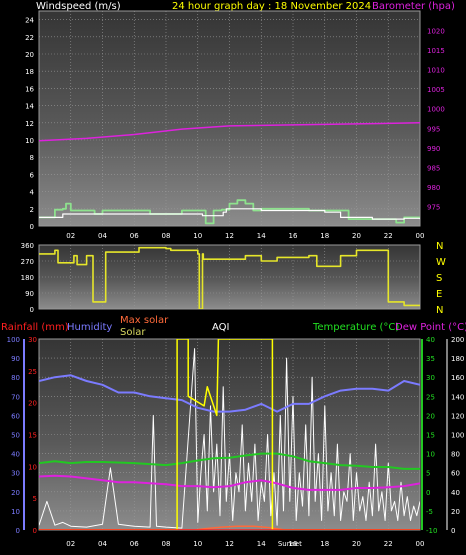 This screenshot has width=466, height=555. What do you see at coordinates (453, 531) in the screenshot?
I see `solar-tick: 0` at bounding box center [453, 531].